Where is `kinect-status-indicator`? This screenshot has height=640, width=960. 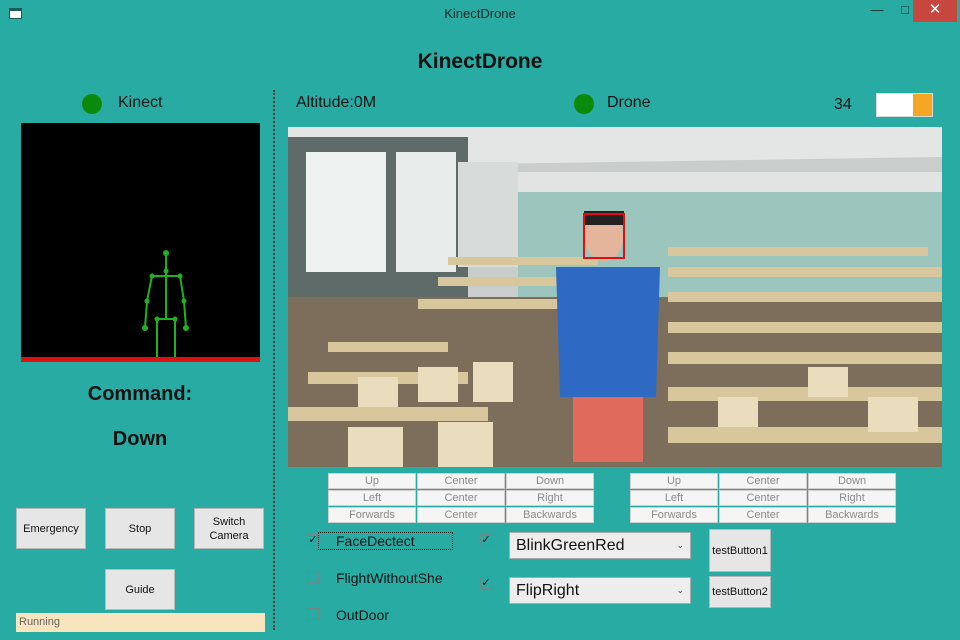 kinect-status-indicator is located at coordinates (92, 104).